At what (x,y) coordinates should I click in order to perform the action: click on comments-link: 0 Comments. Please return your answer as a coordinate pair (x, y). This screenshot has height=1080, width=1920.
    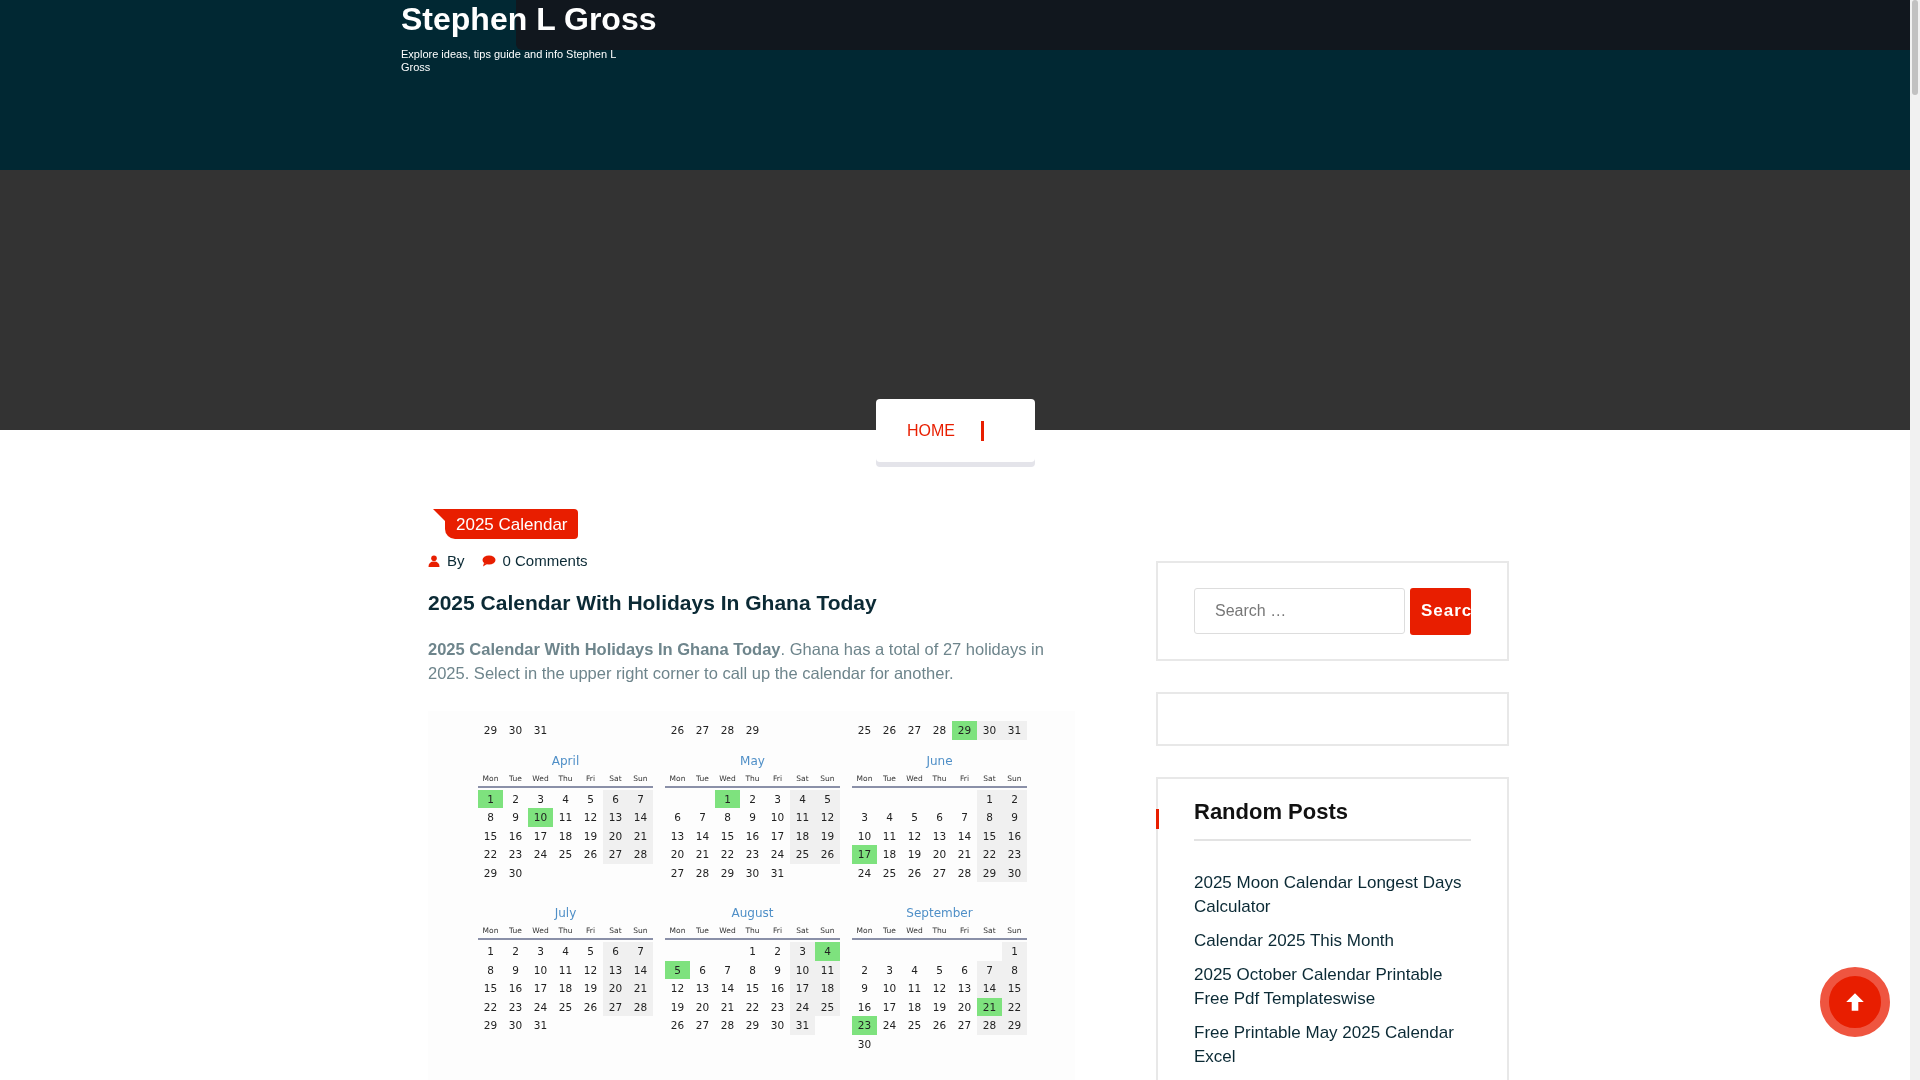
    Looking at the image, I should click on (545, 560).